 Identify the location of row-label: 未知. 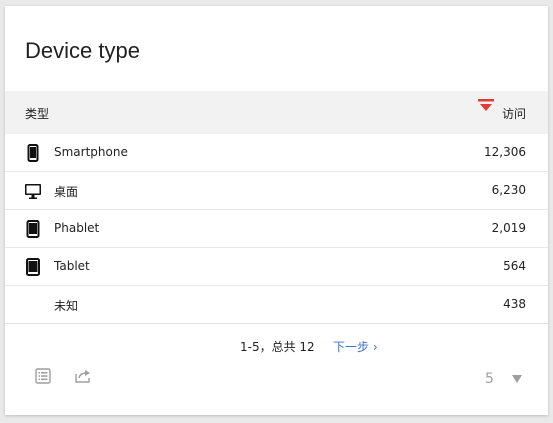
(66, 306).